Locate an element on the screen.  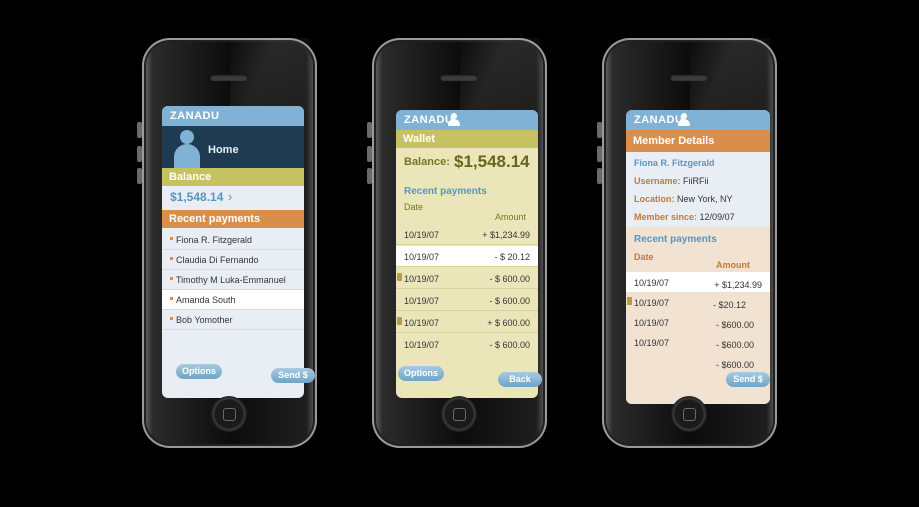
balance-row: $1,548.14 › is located at coordinates (233, 197).